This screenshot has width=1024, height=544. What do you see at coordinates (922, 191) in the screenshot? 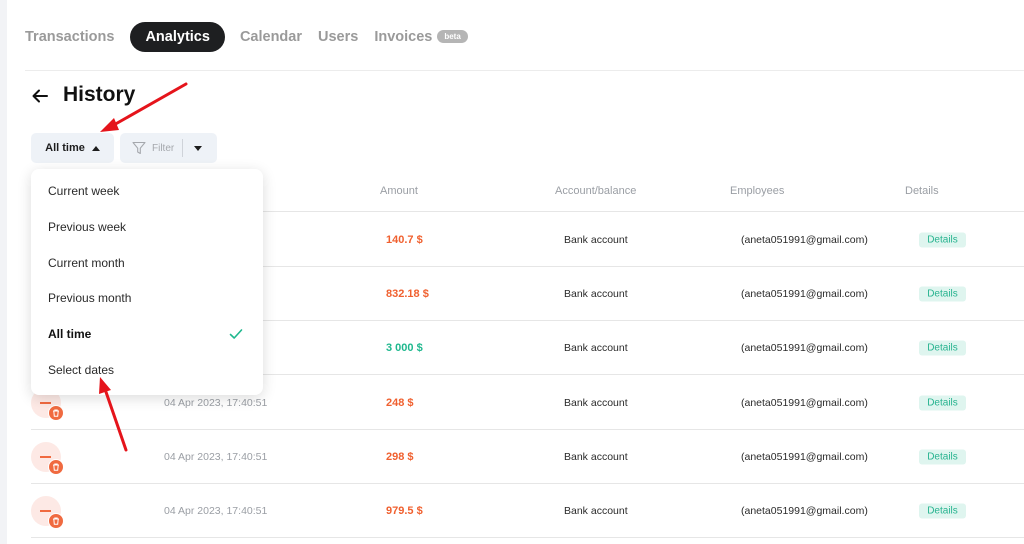
I see `column-header-details: Details` at bounding box center [922, 191].